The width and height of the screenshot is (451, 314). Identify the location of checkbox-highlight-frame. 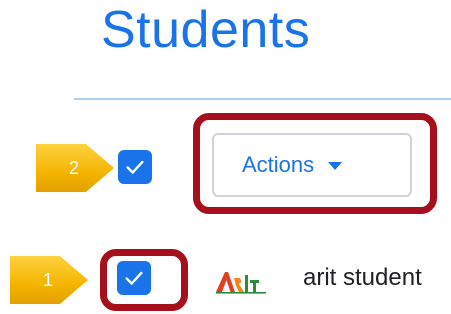
(144, 280).